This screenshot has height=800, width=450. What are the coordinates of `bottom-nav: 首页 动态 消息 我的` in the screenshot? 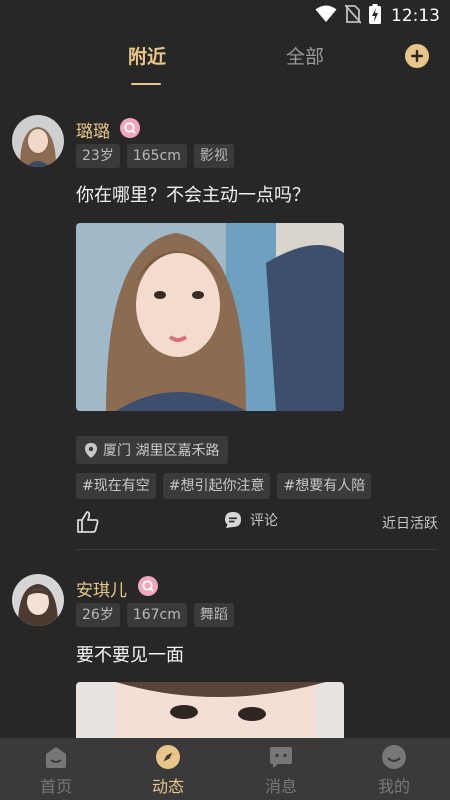 It's located at (225, 769).